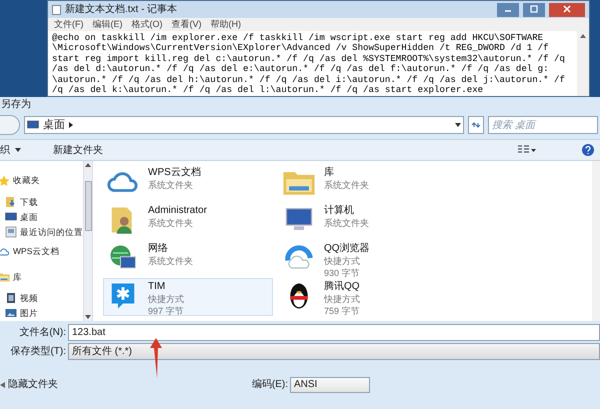 This screenshot has width=600, height=409. Describe the element at coordinates (270, 385) in the screenshot. I see `encoding-label: 编码(E):` at that location.